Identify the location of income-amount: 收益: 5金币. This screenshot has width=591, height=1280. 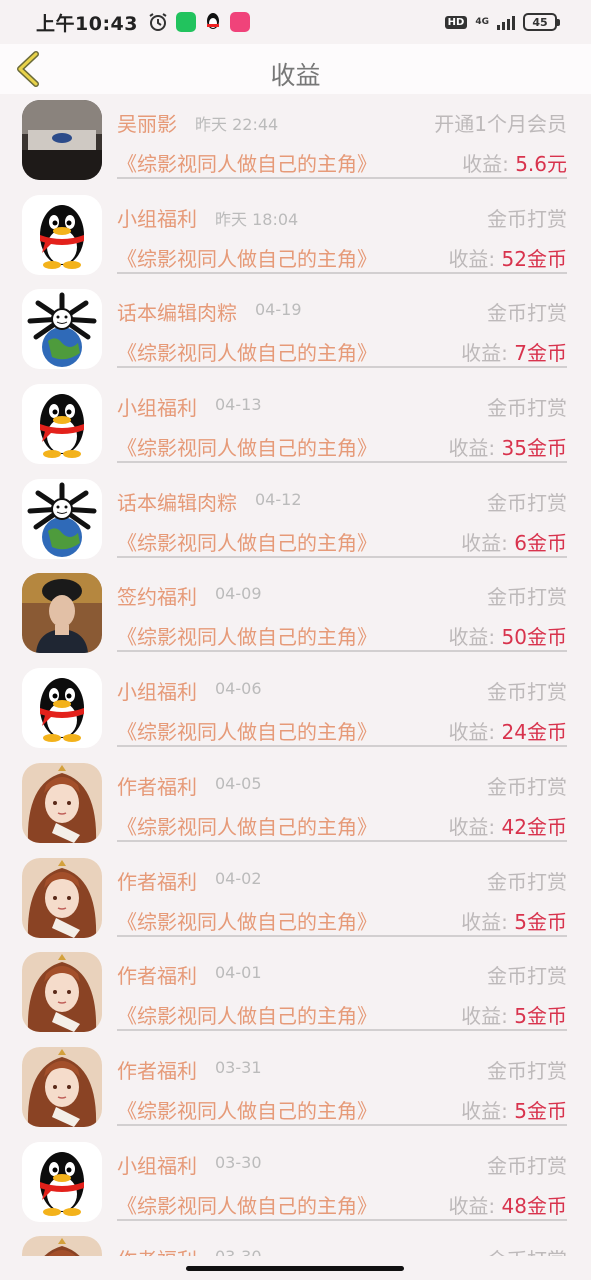
(514, 920).